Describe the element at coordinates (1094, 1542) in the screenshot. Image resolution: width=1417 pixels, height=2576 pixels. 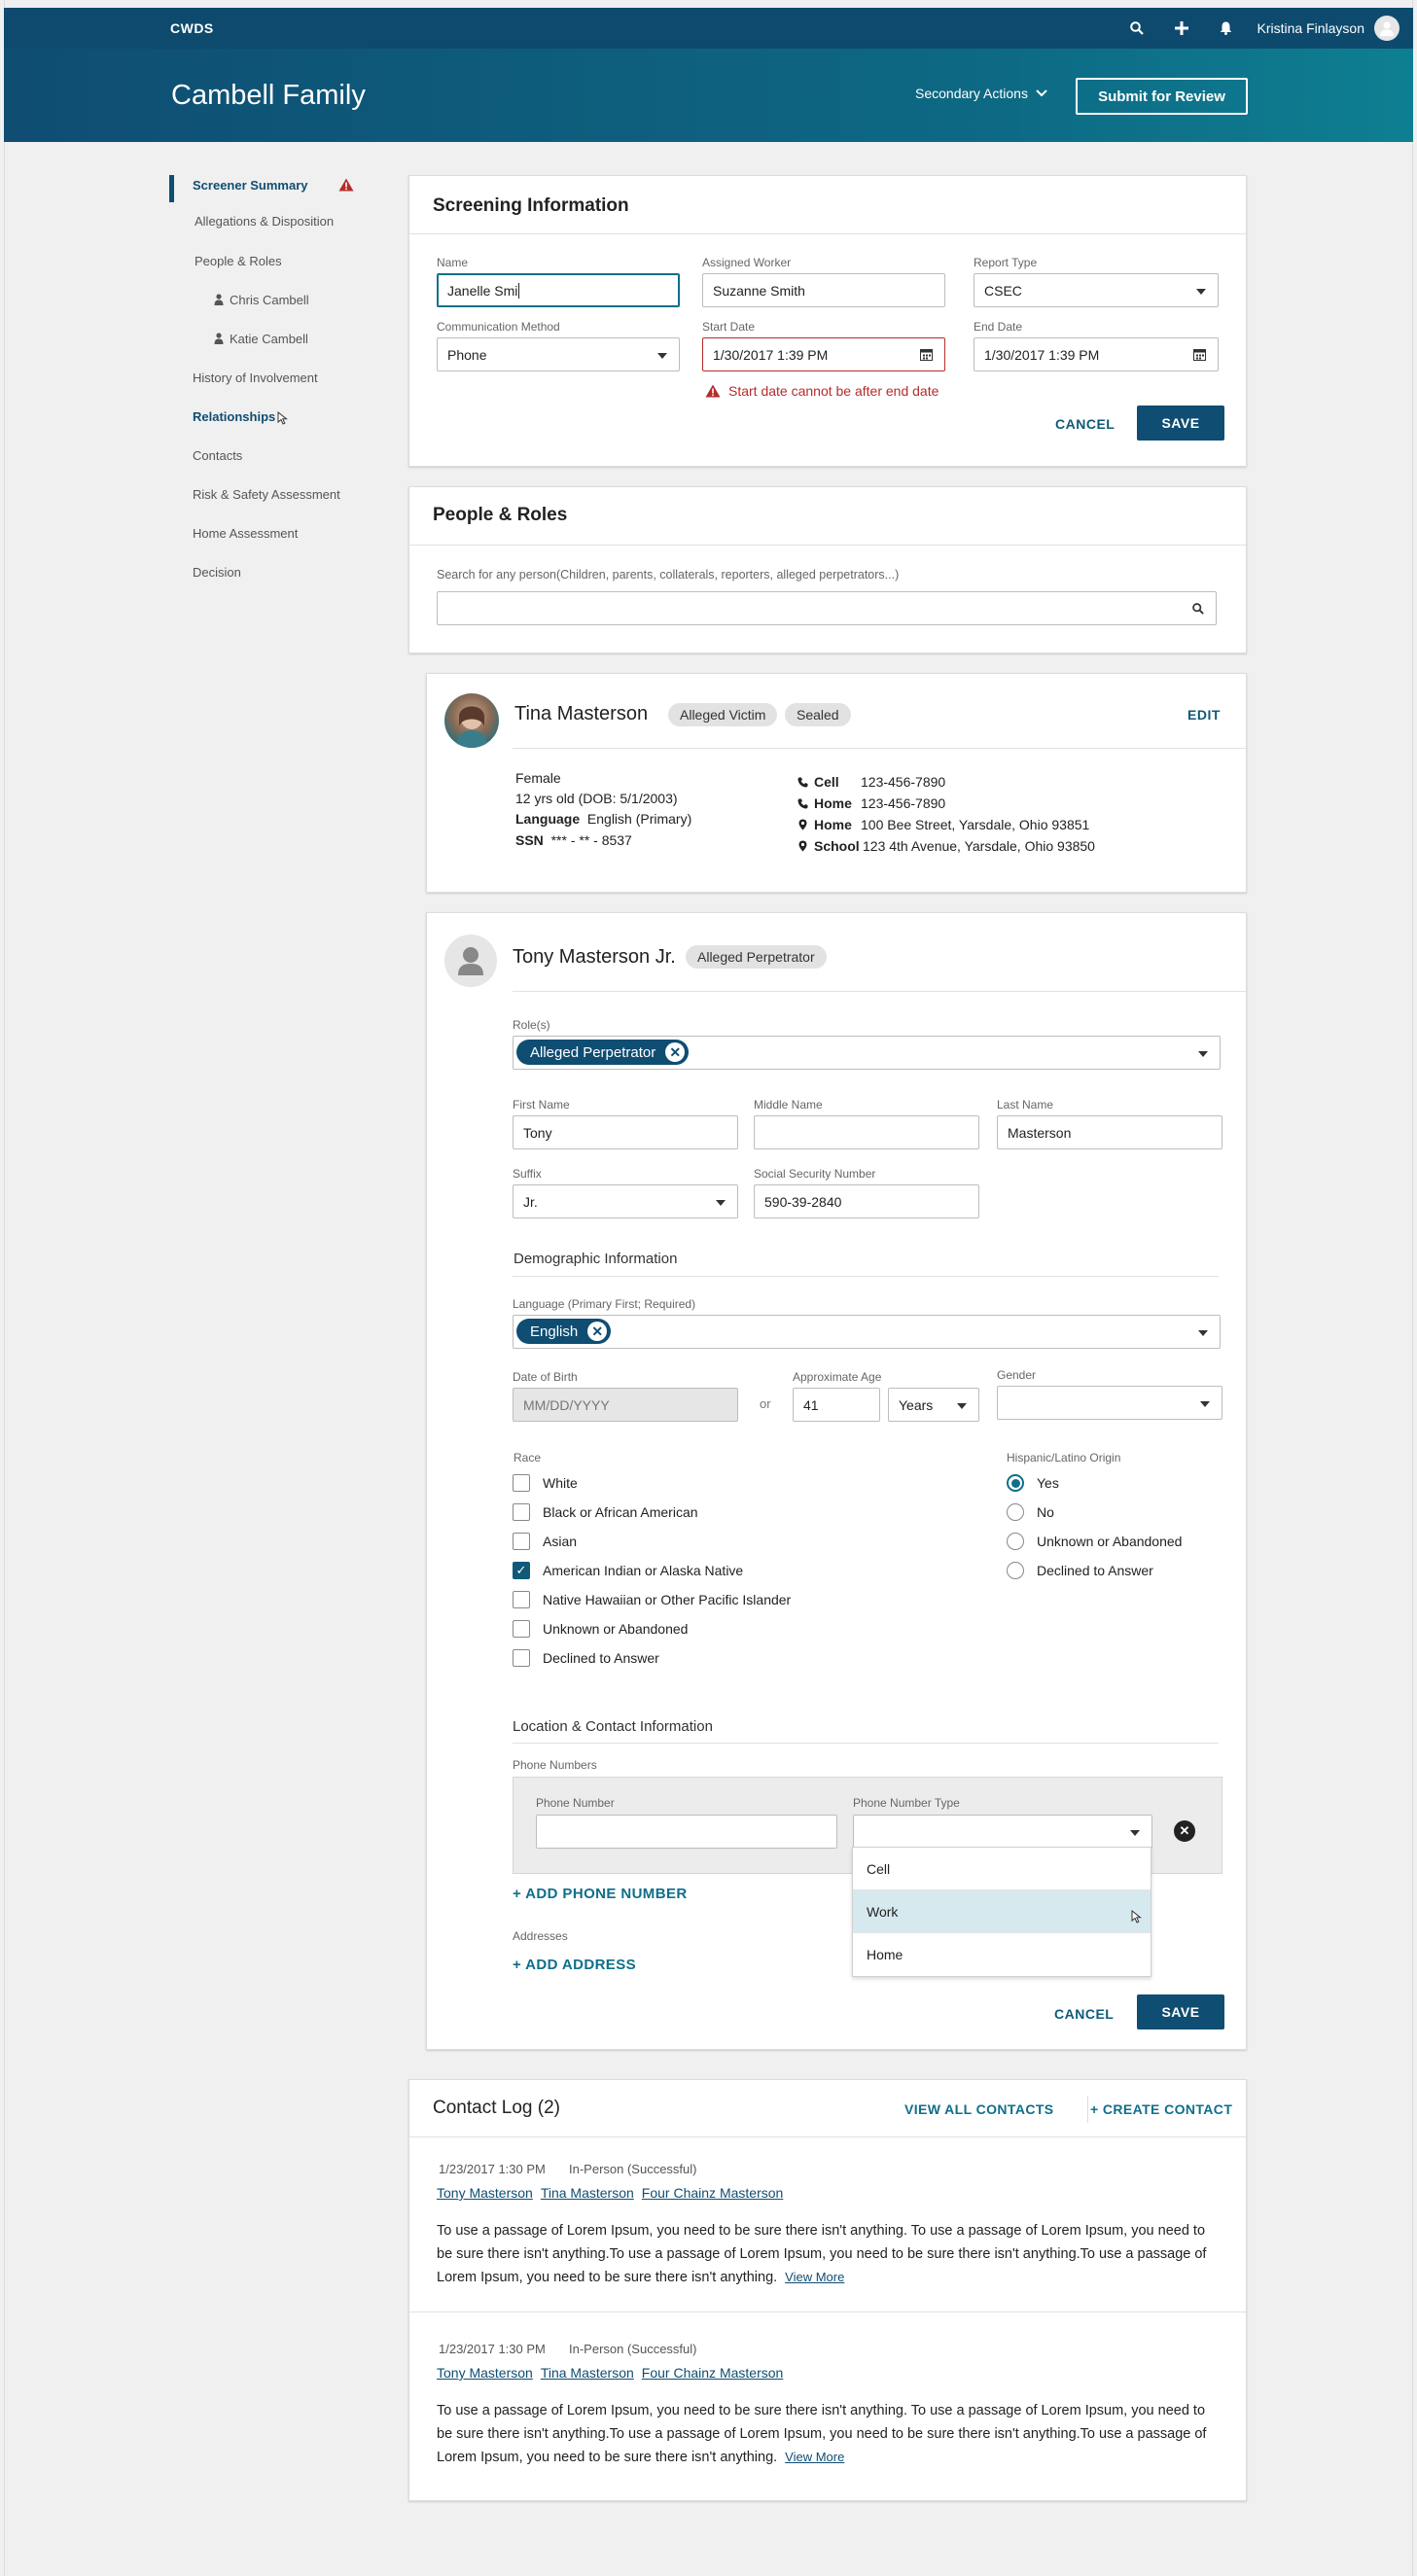
I see `hispanic-option: Unknown or Abandoned` at that location.